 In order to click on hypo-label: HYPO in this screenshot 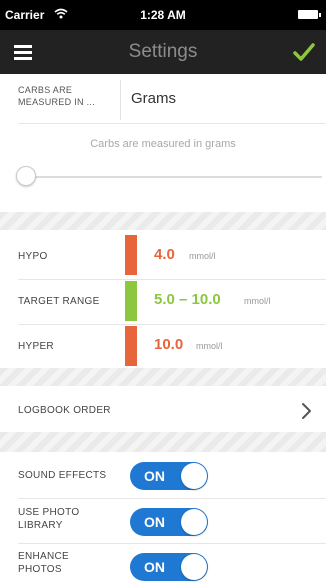, I will do `click(33, 256)`.